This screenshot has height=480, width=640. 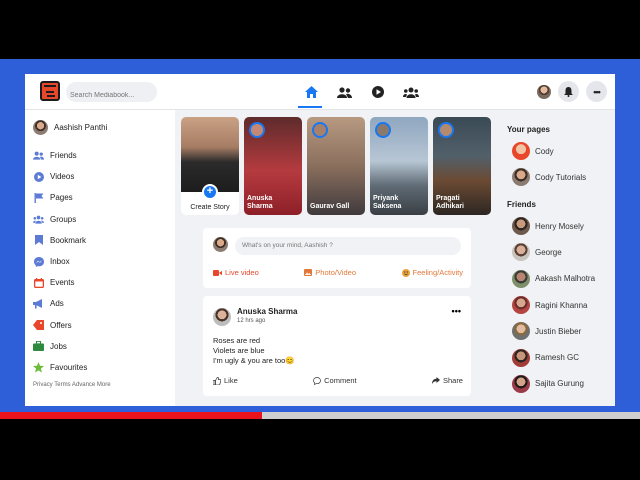 I want to click on top-bar: •••, so click(x=320, y=92).